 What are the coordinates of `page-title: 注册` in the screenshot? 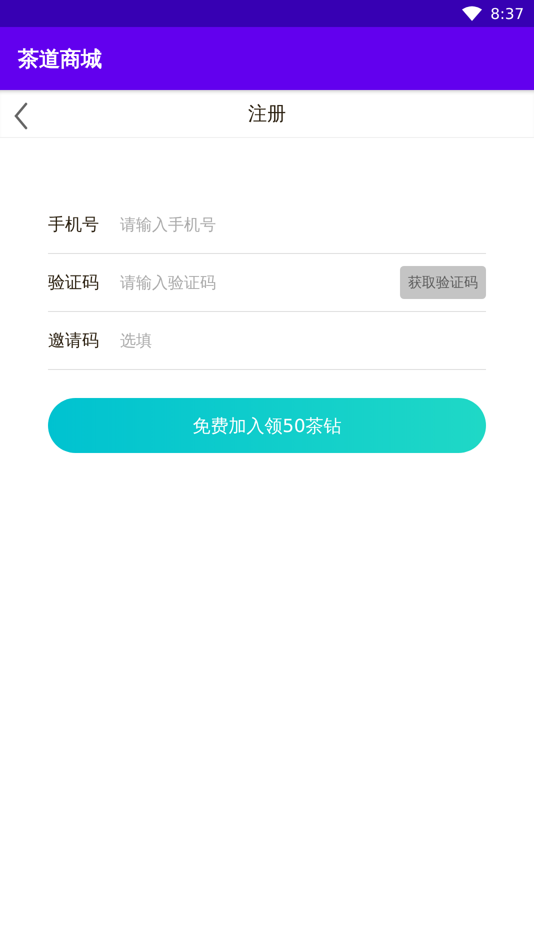 It's located at (267, 114).